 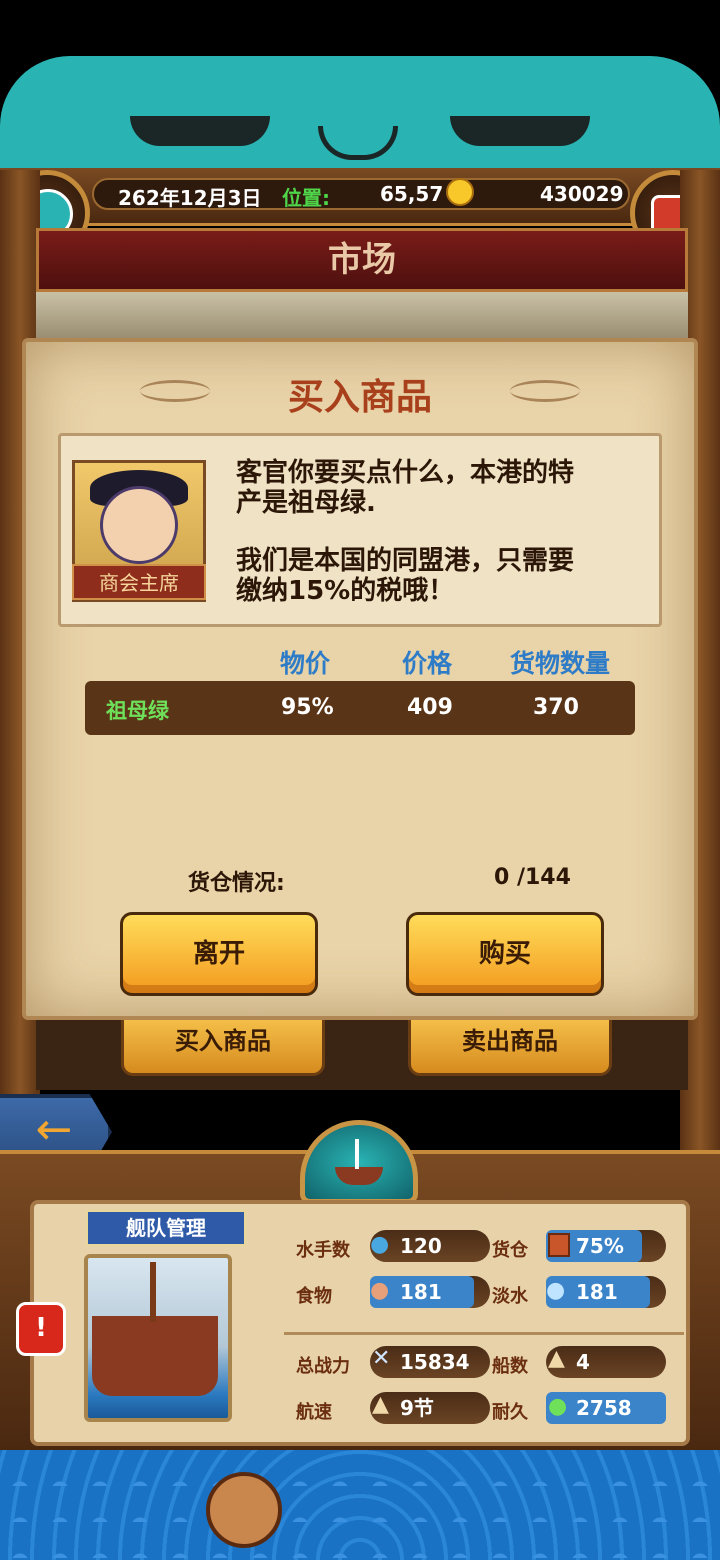 I want to click on durability-icon: ●, so click(x=558, y=1406).